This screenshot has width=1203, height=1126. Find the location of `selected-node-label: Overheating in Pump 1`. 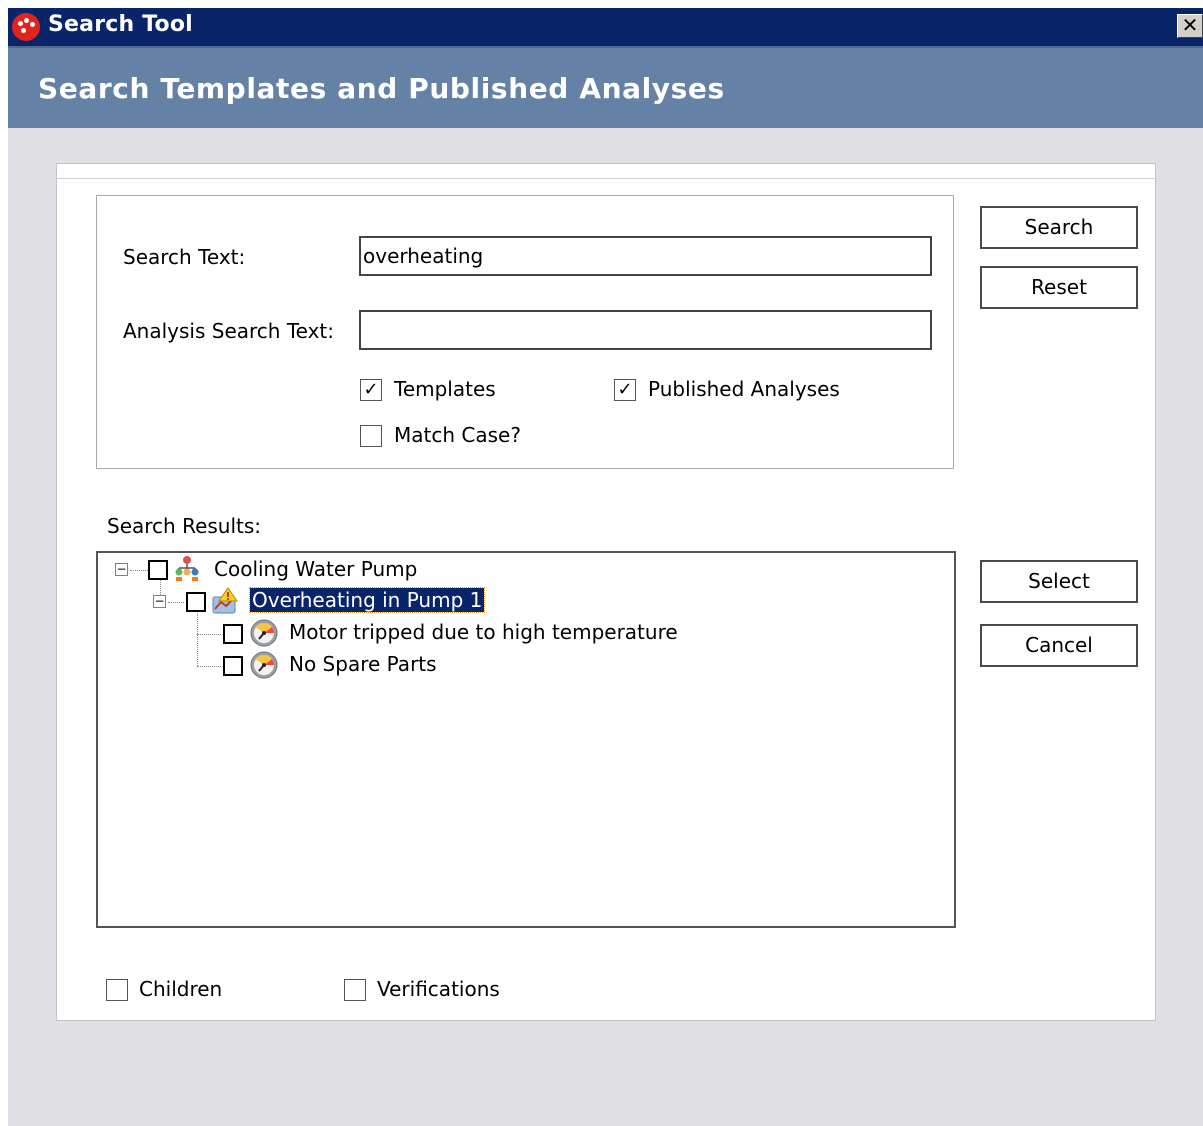

selected-node-label: Overheating in Pump 1 is located at coordinates (367, 600).